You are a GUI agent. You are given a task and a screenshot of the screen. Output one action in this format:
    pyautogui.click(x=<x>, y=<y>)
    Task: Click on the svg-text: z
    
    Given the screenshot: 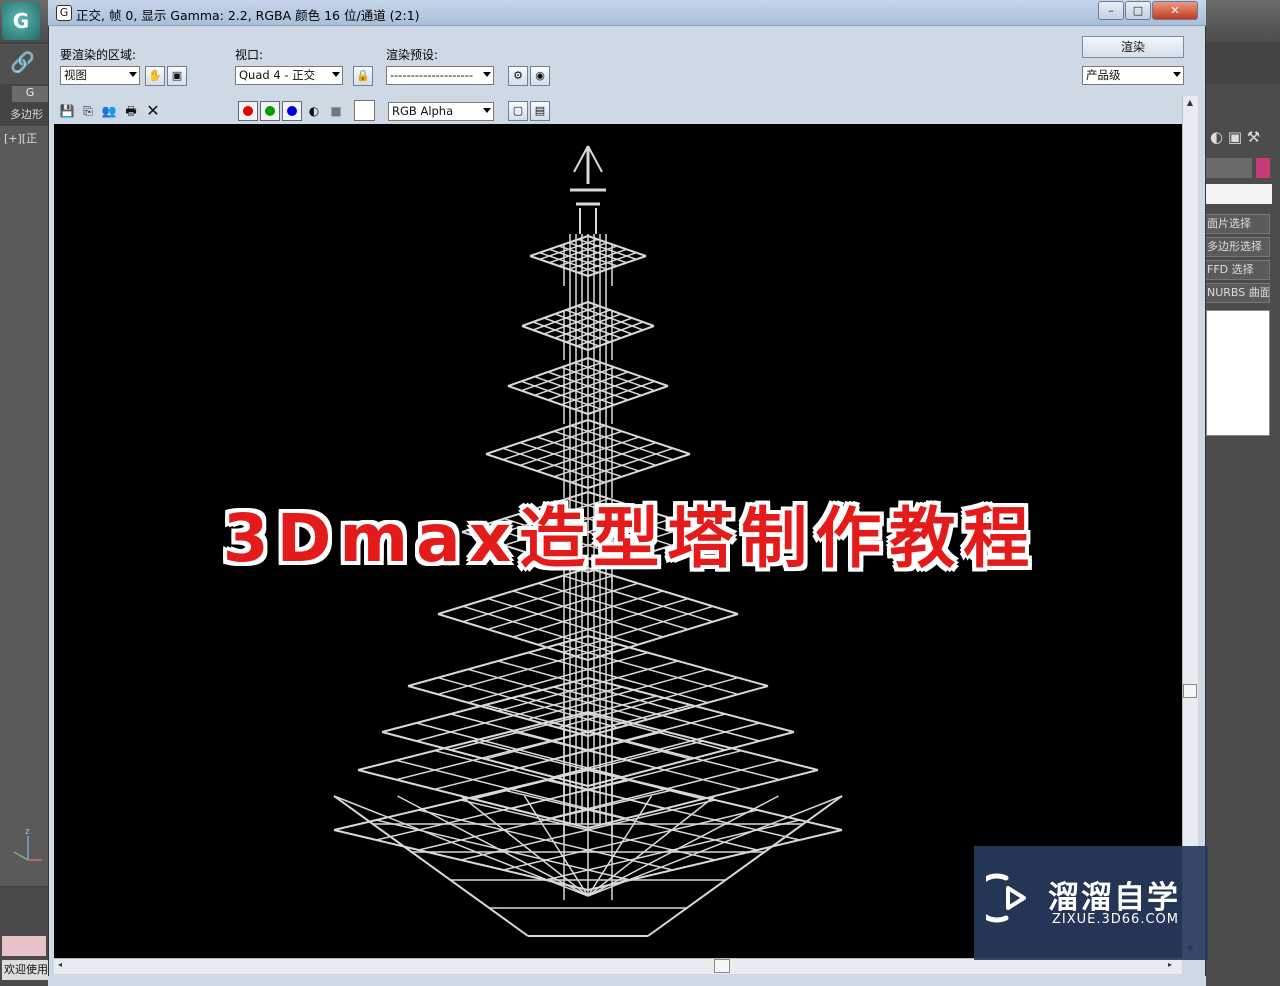 What is the action you would take?
    pyautogui.click(x=27, y=832)
    